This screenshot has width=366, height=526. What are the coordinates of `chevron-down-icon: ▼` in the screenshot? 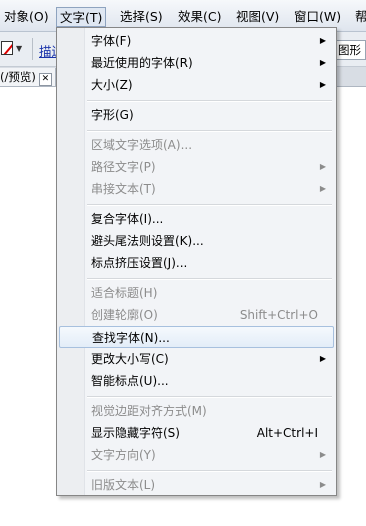 It's located at (19, 48).